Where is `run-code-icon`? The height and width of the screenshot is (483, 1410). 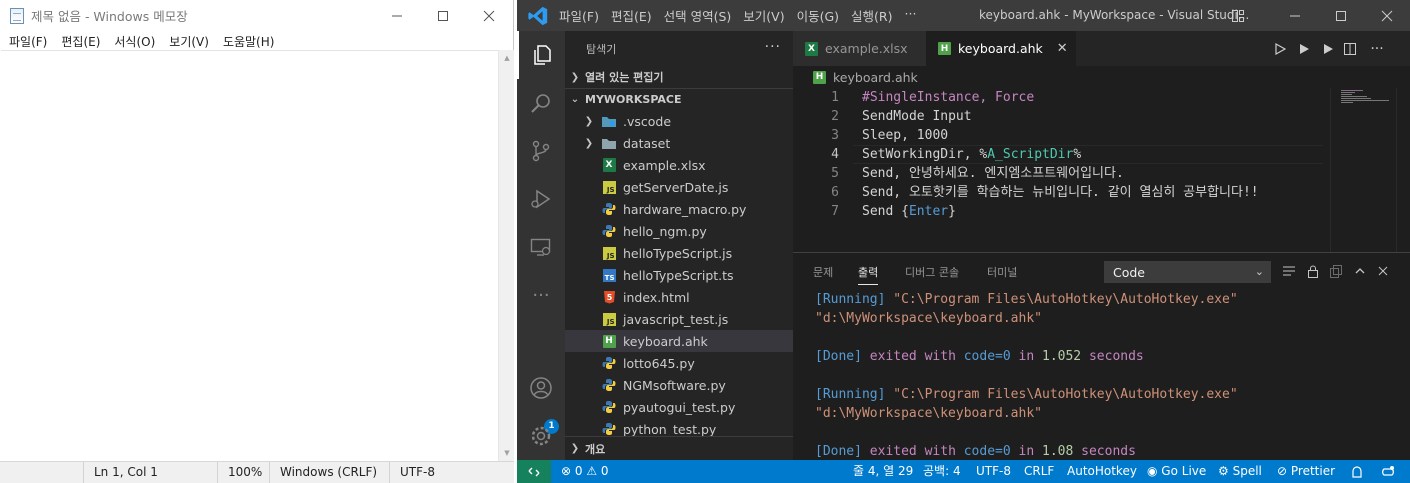 run-code-icon is located at coordinates (1328, 49).